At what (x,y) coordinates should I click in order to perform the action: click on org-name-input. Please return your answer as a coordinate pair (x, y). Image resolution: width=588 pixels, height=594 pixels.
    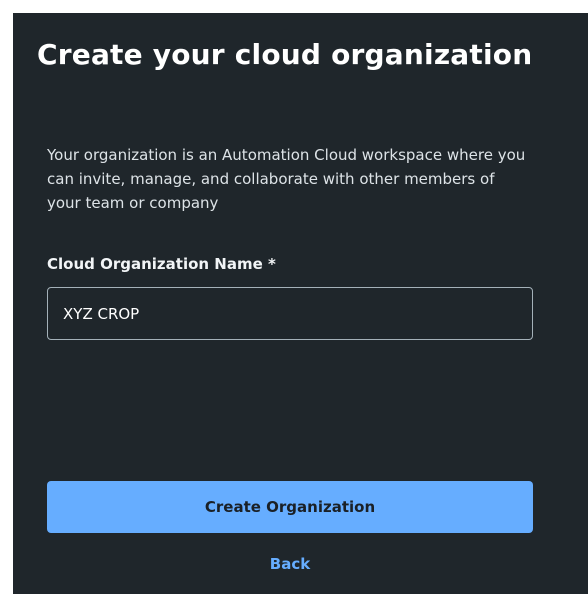
    Looking at the image, I should click on (290, 313).